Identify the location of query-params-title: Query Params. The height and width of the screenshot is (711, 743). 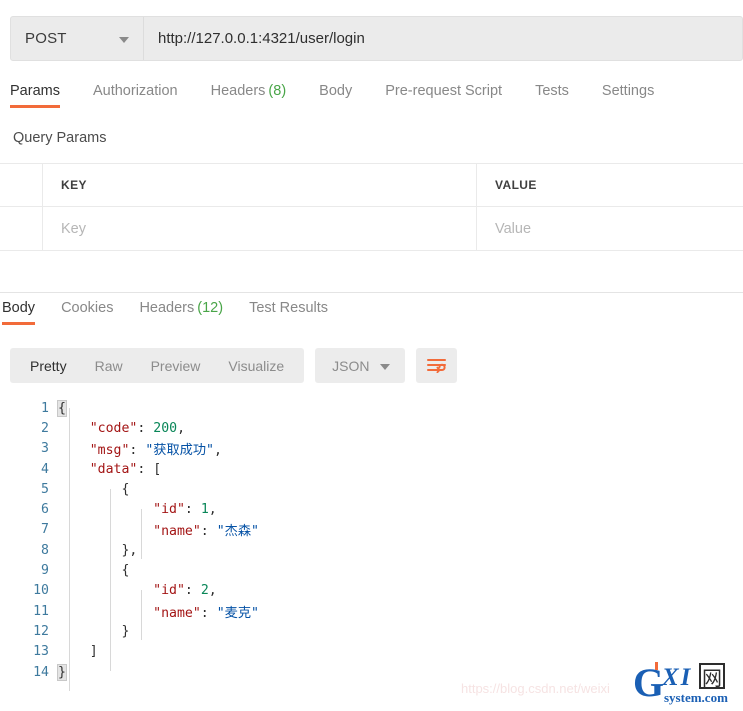
(60, 138).